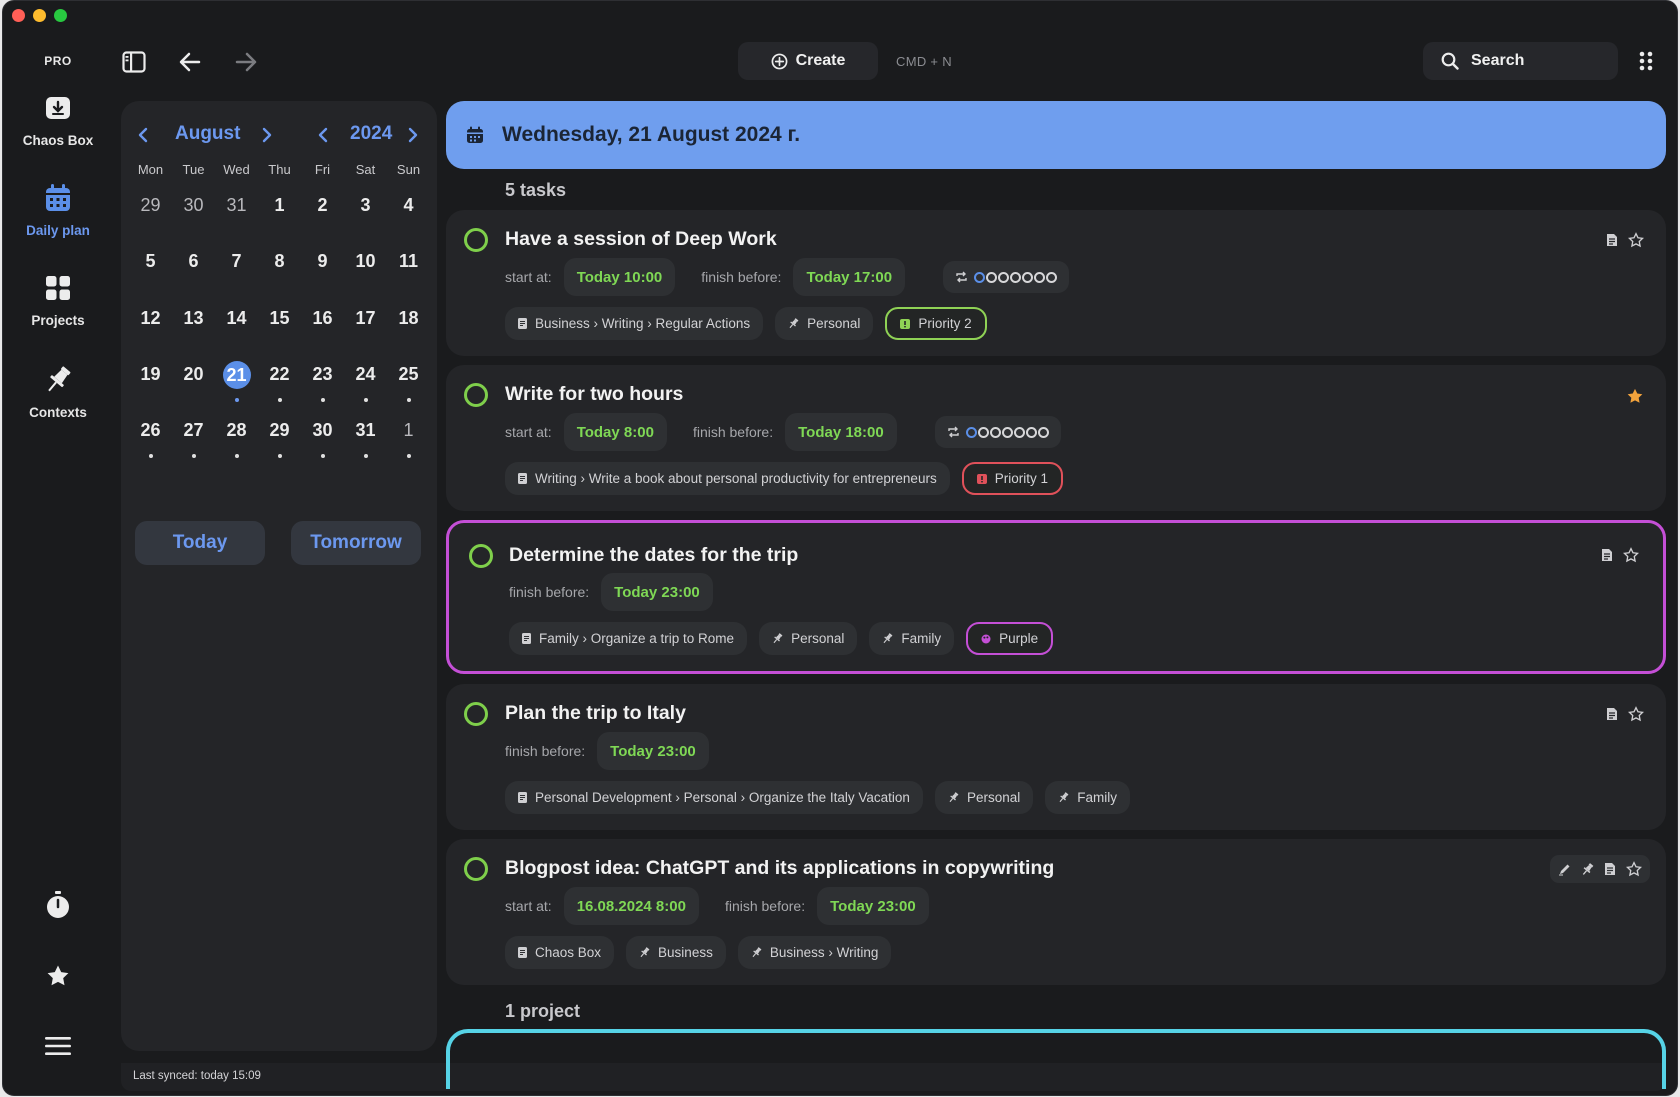 The image size is (1680, 1097). Describe the element at coordinates (814, 952) in the screenshot. I see `context-tag: Business › Writing` at that location.